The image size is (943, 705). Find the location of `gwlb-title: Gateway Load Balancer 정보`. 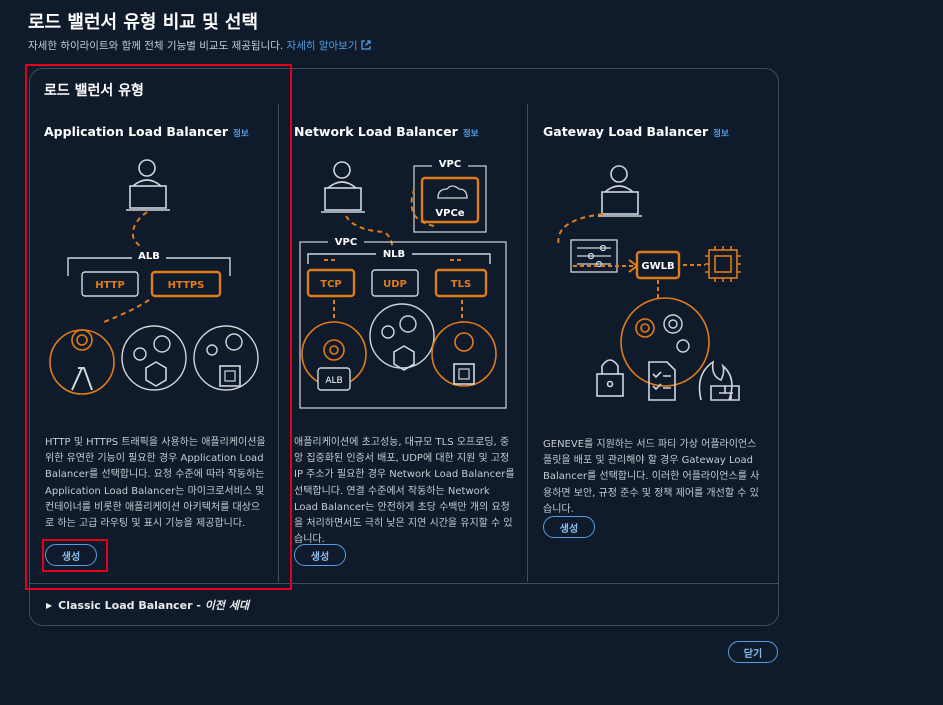

gwlb-title: Gateway Load Balancer 정보 is located at coordinates (636, 131).